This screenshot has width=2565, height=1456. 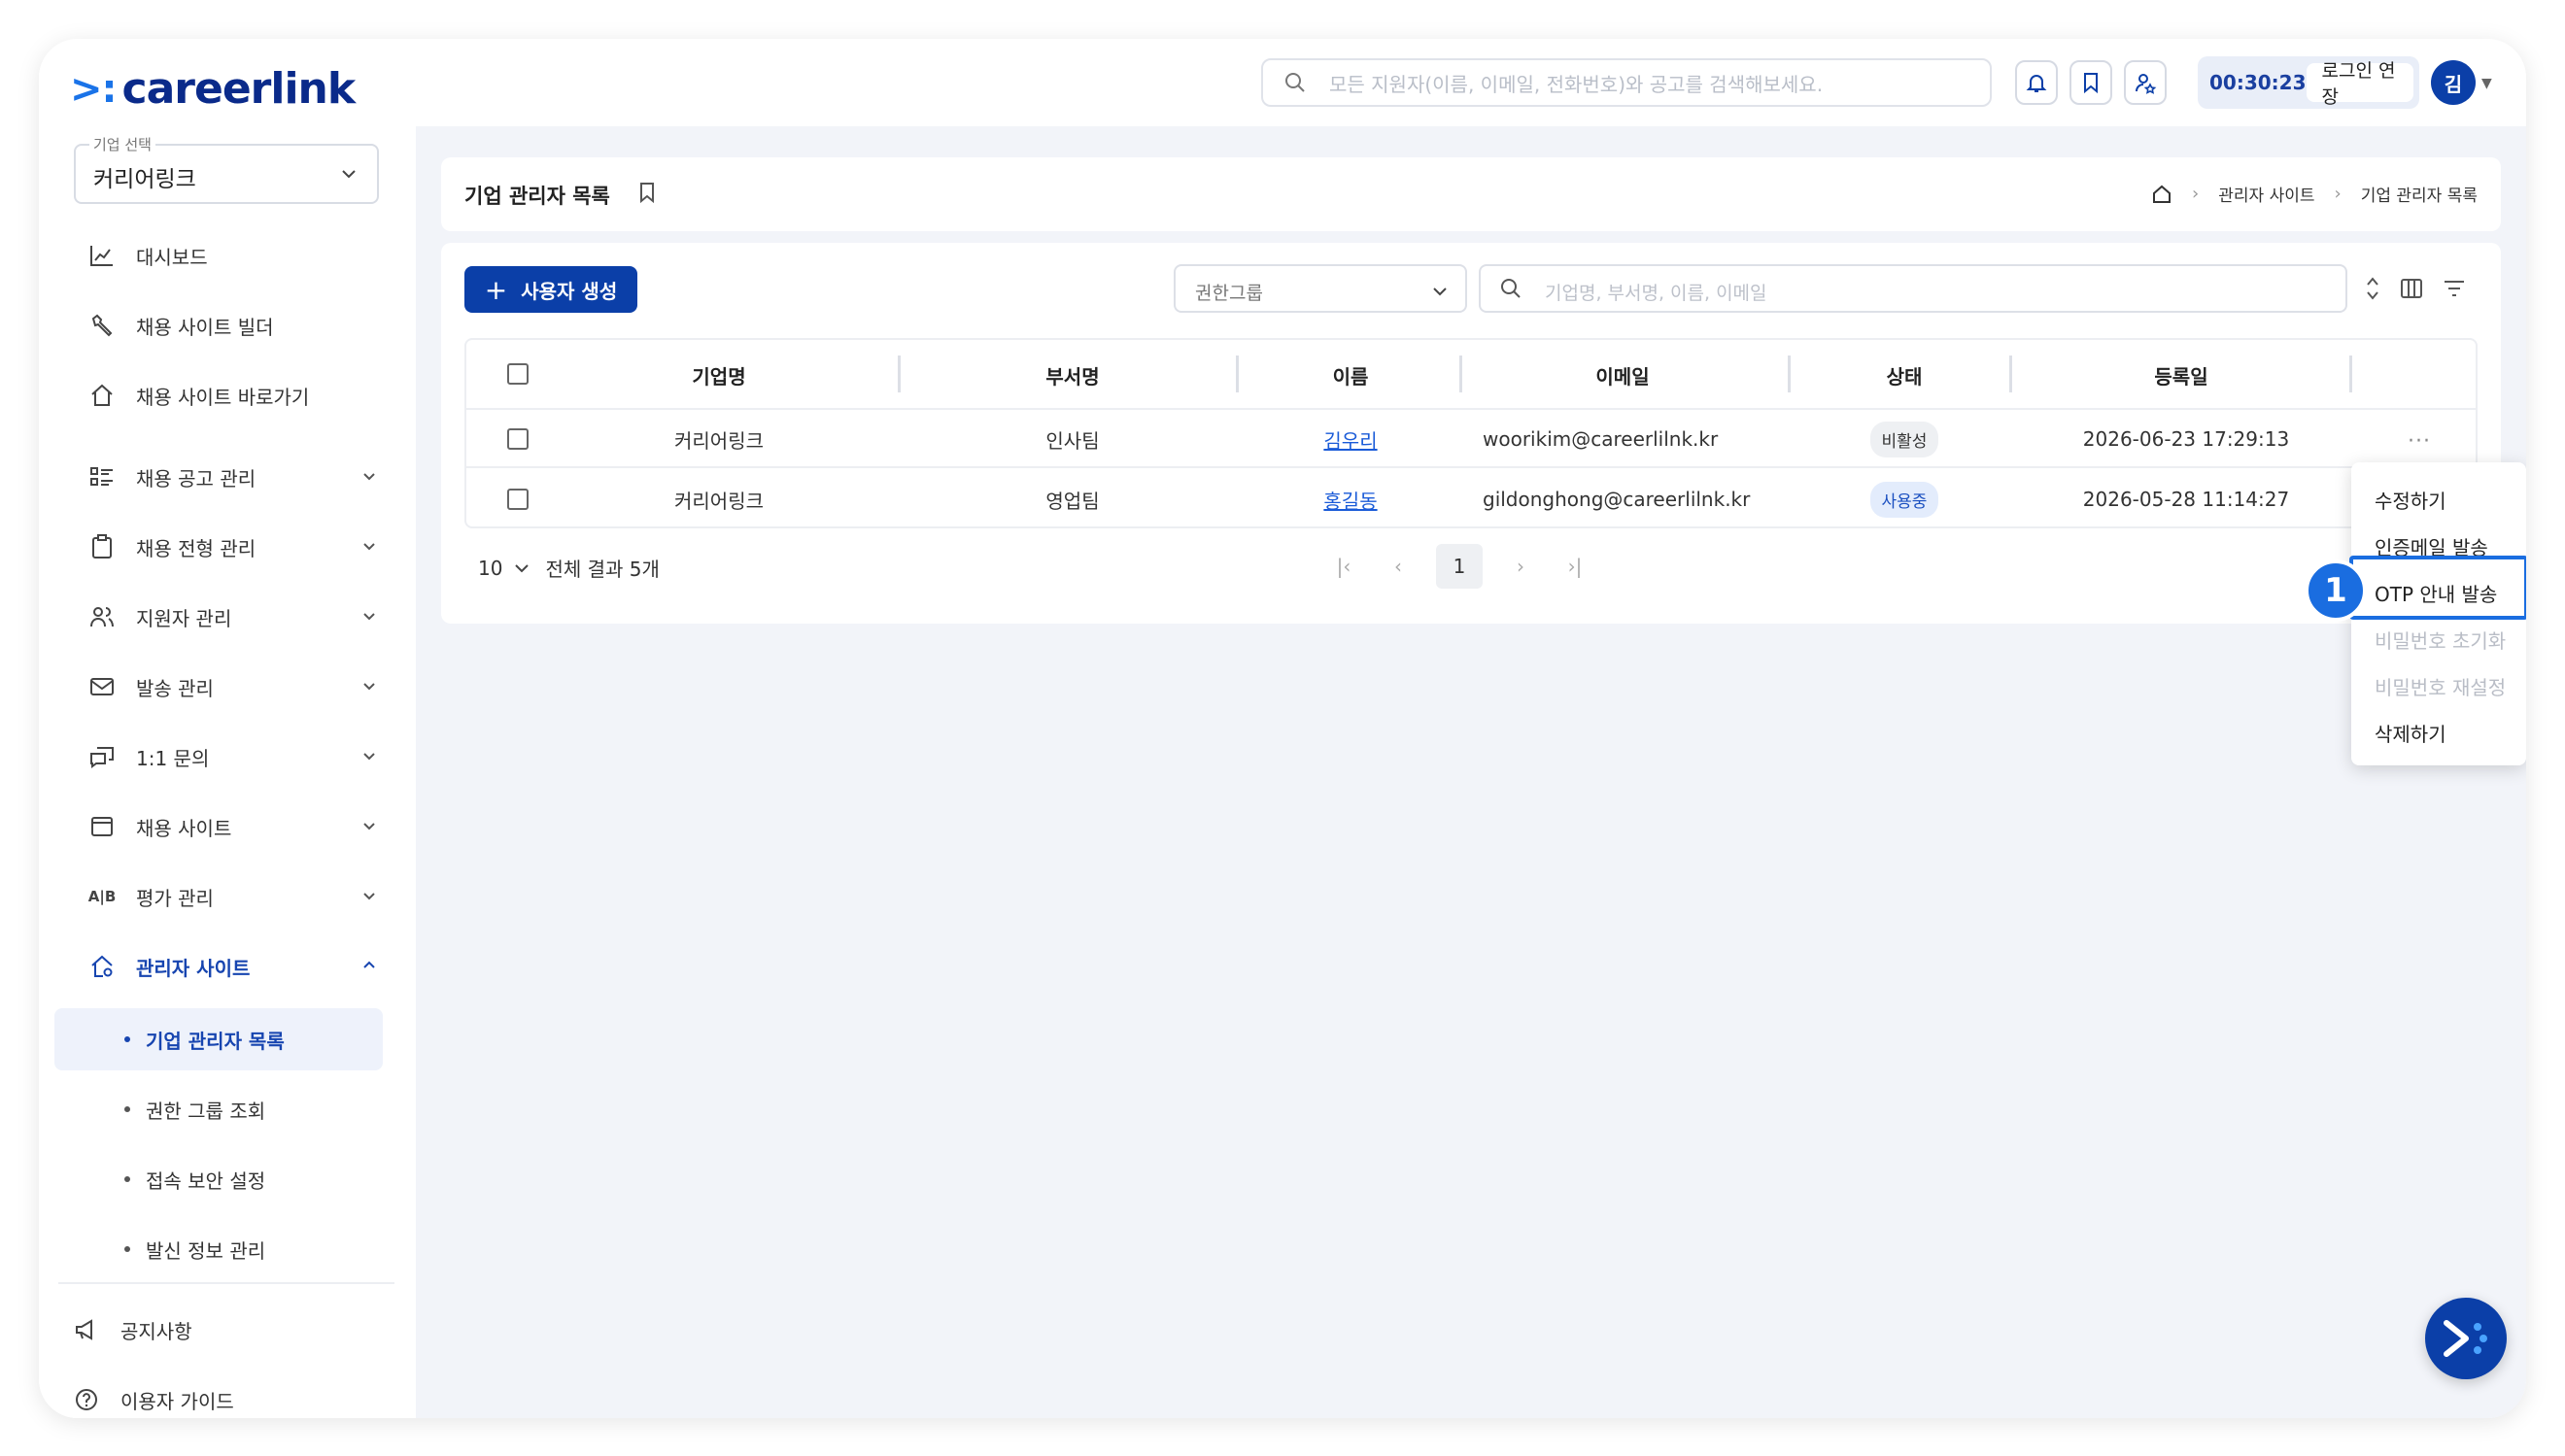 I want to click on list-search-input: 기업명, 부서명, 이름, 이메일, so click(x=1913, y=288).